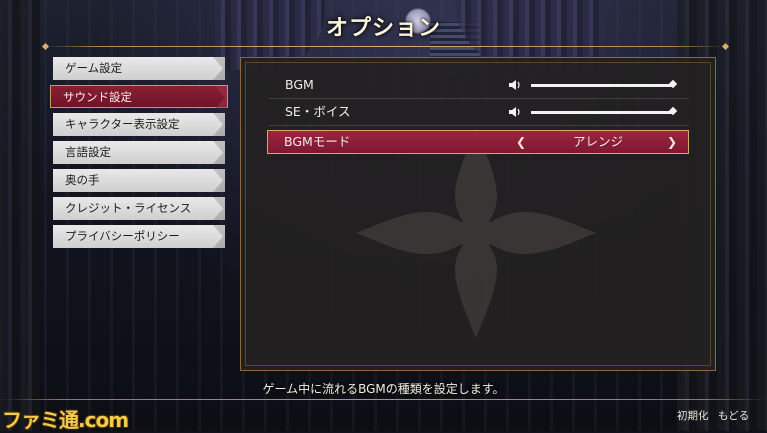 Image resolution: width=767 pixels, height=433 pixels. Describe the element at coordinates (65, 420) in the screenshot. I see `watermark-logo: ファミ通.com` at that location.